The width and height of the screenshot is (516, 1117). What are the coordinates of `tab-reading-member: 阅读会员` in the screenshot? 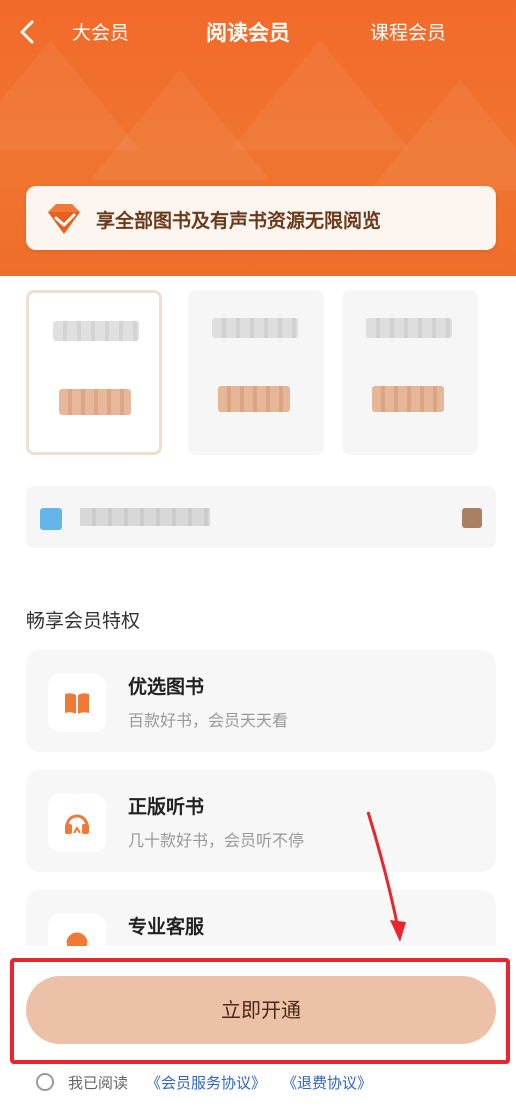 It's located at (248, 32).